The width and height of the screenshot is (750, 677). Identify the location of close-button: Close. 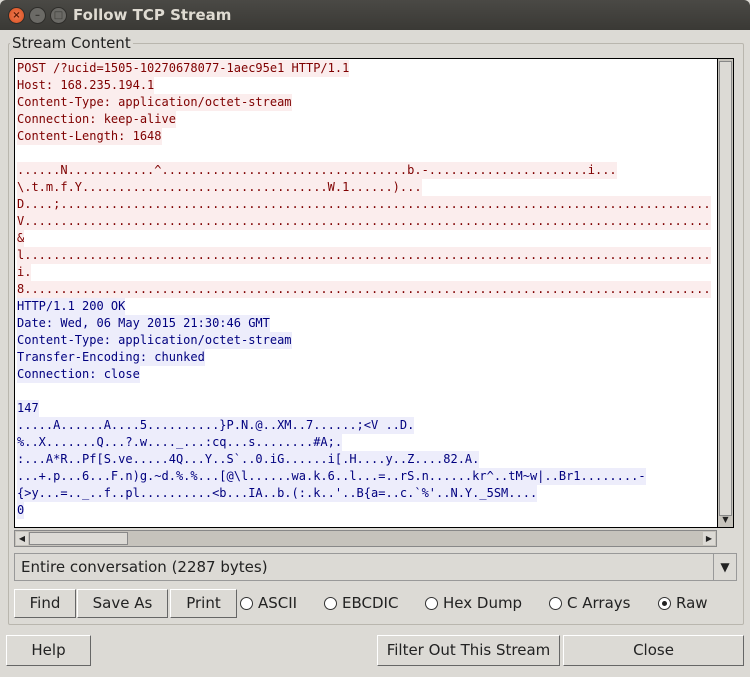
(653, 650).